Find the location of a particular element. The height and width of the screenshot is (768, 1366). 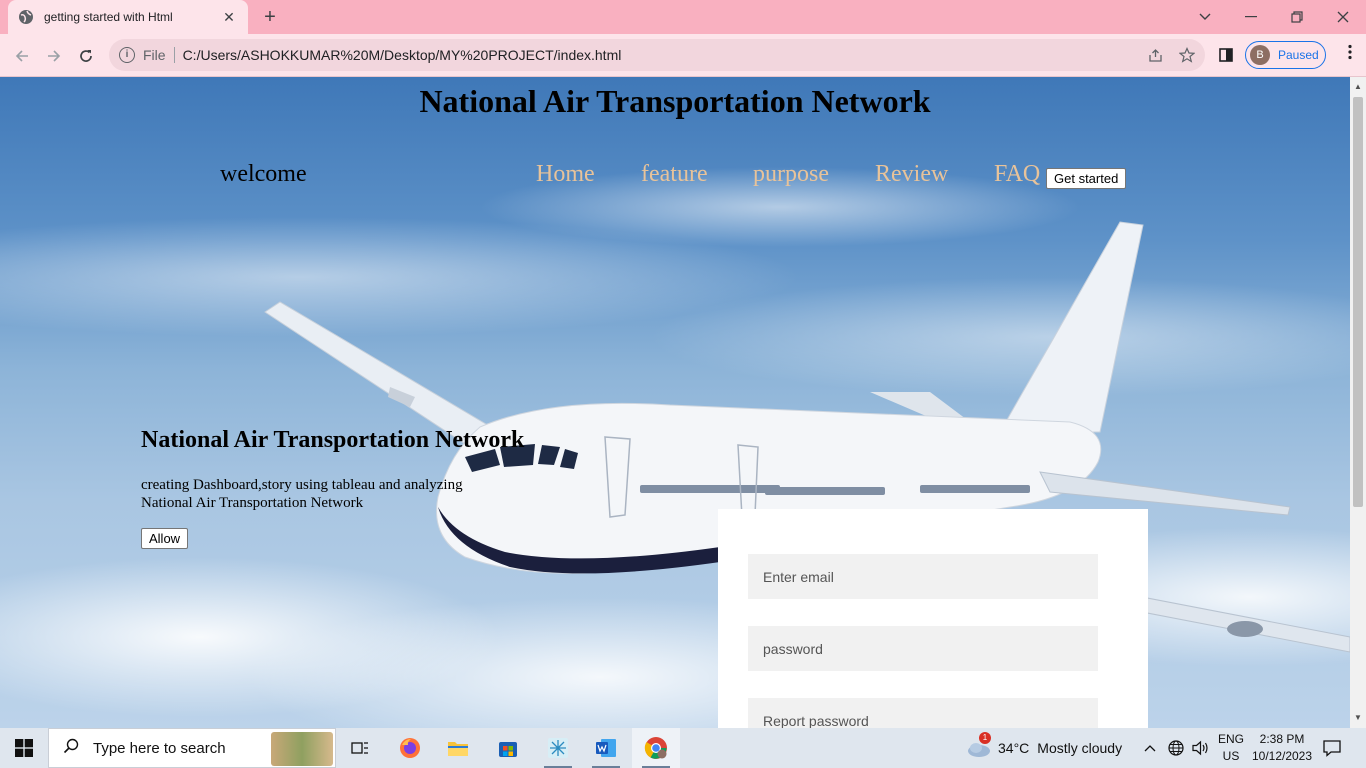

tab-search-icon is located at coordinates (1205, 17).